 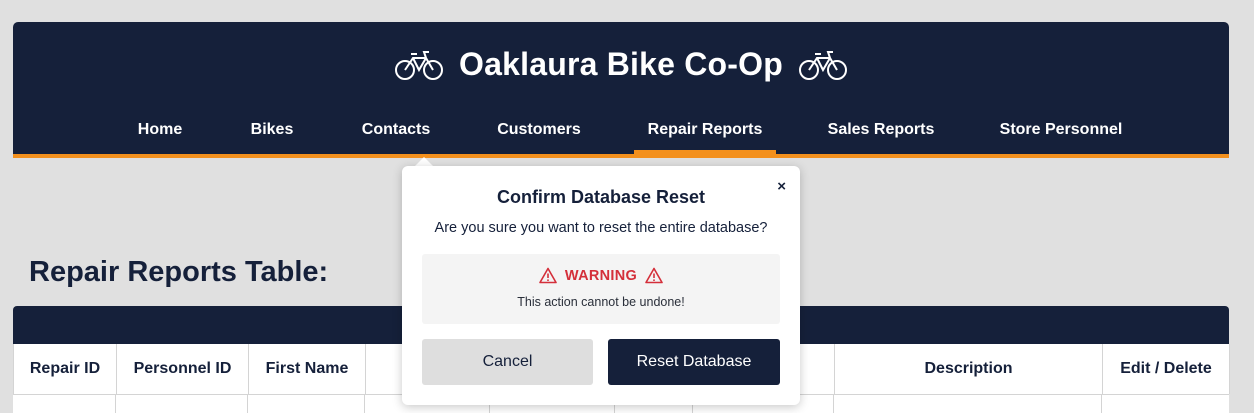 What do you see at coordinates (601, 197) in the screenshot?
I see `dialog-title: Confirm Database Reset` at bounding box center [601, 197].